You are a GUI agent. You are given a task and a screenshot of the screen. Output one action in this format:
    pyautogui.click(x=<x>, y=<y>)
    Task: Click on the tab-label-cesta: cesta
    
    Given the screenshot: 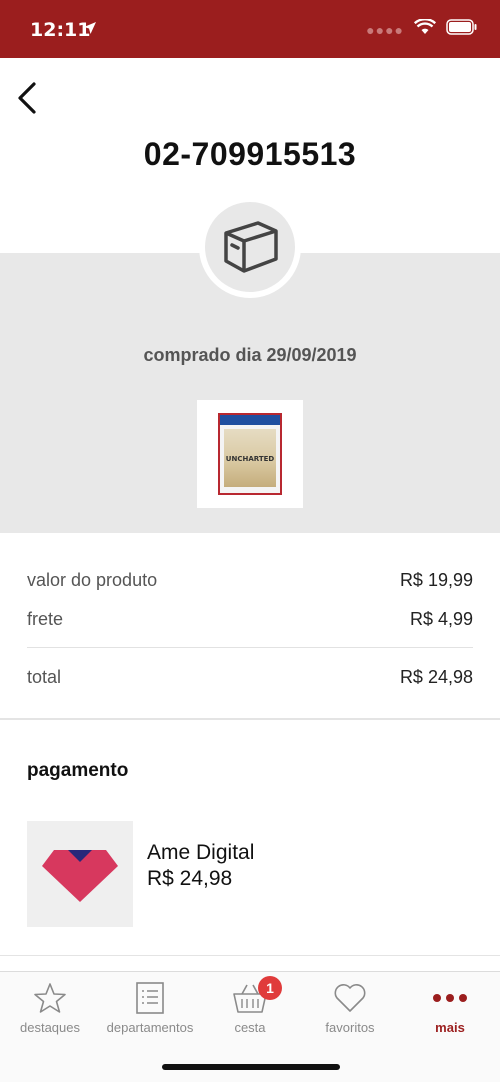 What is the action you would take?
    pyautogui.click(x=250, y=1027)
    